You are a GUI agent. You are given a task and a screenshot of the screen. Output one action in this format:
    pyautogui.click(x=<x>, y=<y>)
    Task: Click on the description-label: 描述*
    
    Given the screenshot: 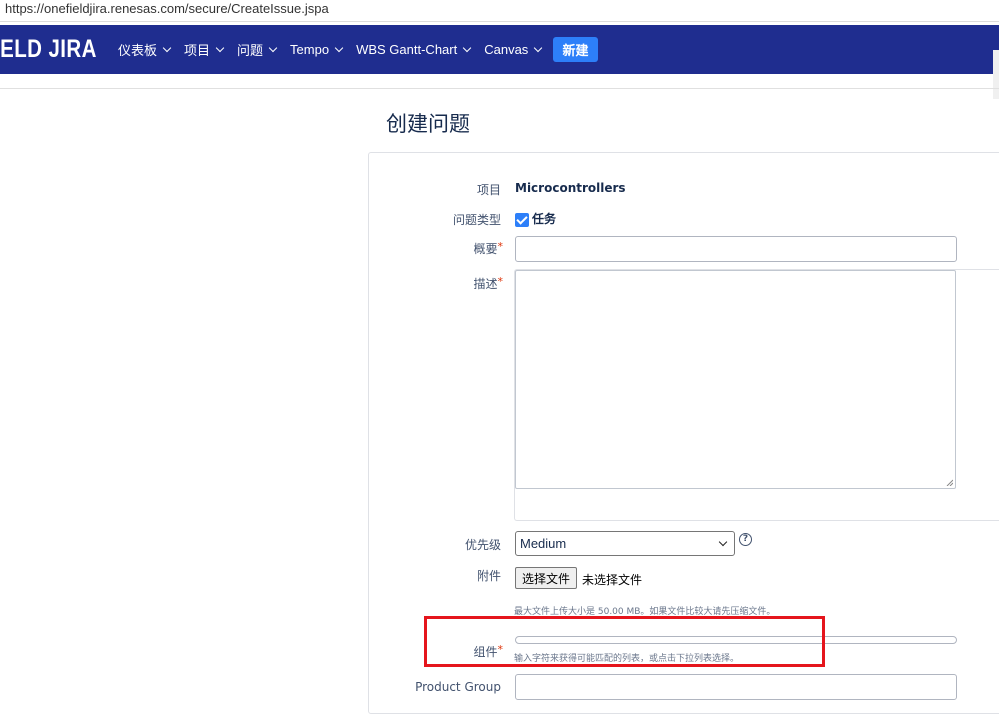 What is the action you would take?
    pyautogui.click(x=488, y=283)
    